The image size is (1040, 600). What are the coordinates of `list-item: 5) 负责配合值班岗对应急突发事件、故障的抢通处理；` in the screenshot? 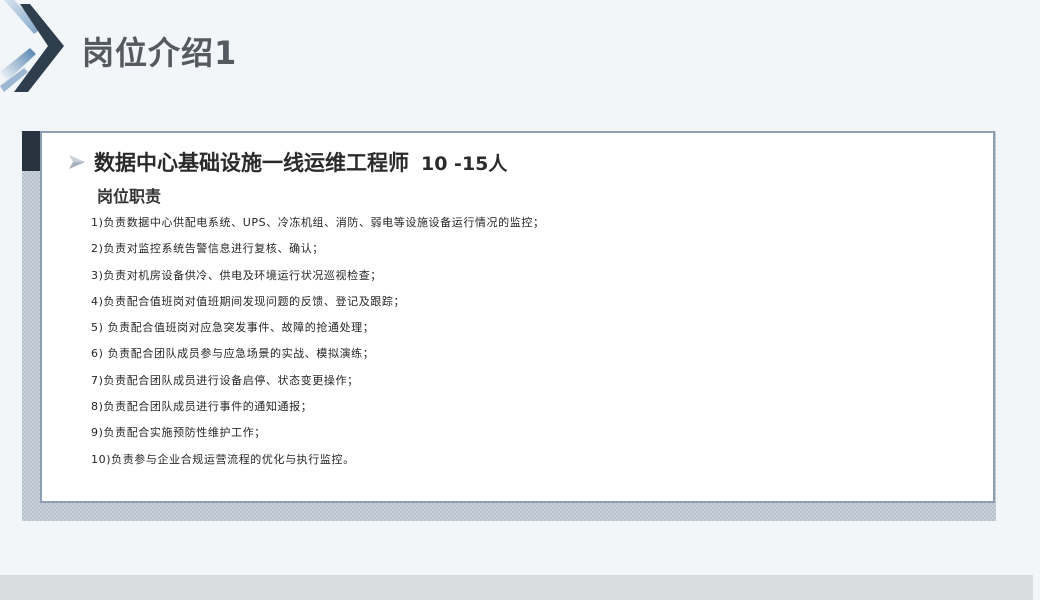 It's located at (233, 328).